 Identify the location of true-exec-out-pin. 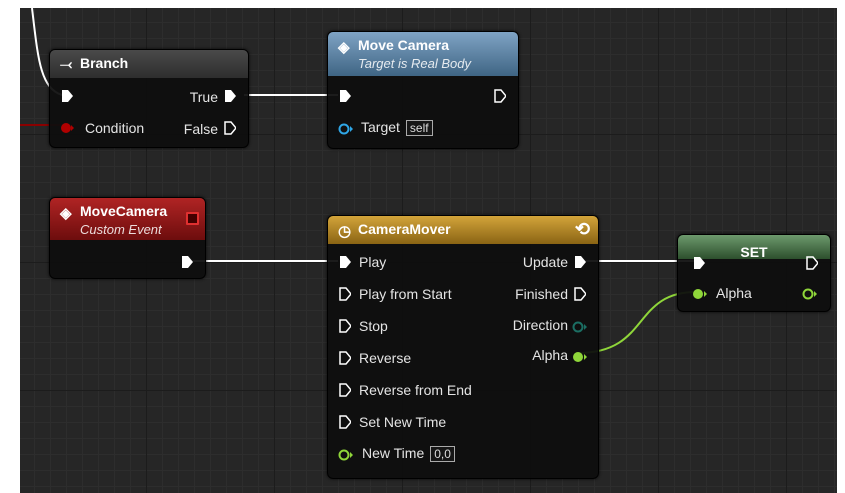
(230, 96).